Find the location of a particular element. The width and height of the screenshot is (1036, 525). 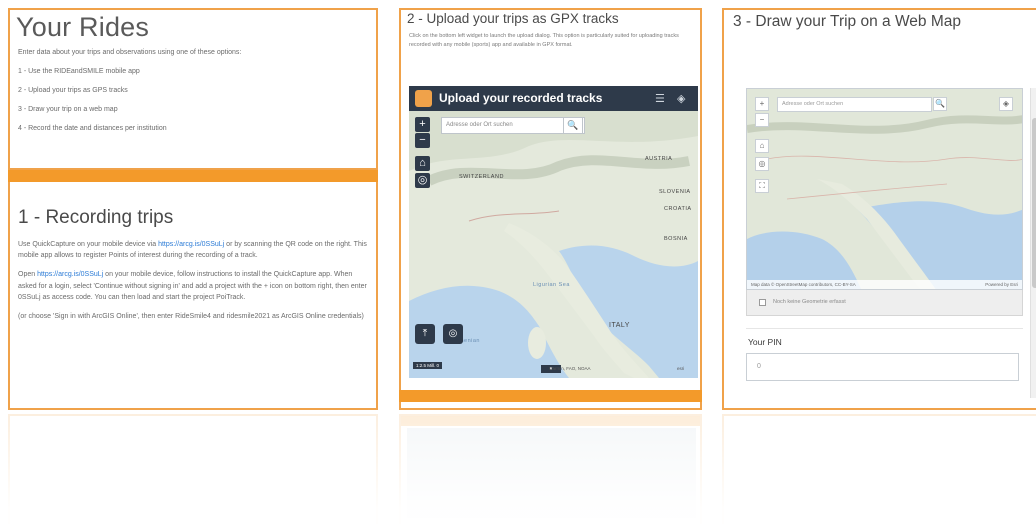

upload-widget-button: ⤒ is located at coordinates (425, 334).